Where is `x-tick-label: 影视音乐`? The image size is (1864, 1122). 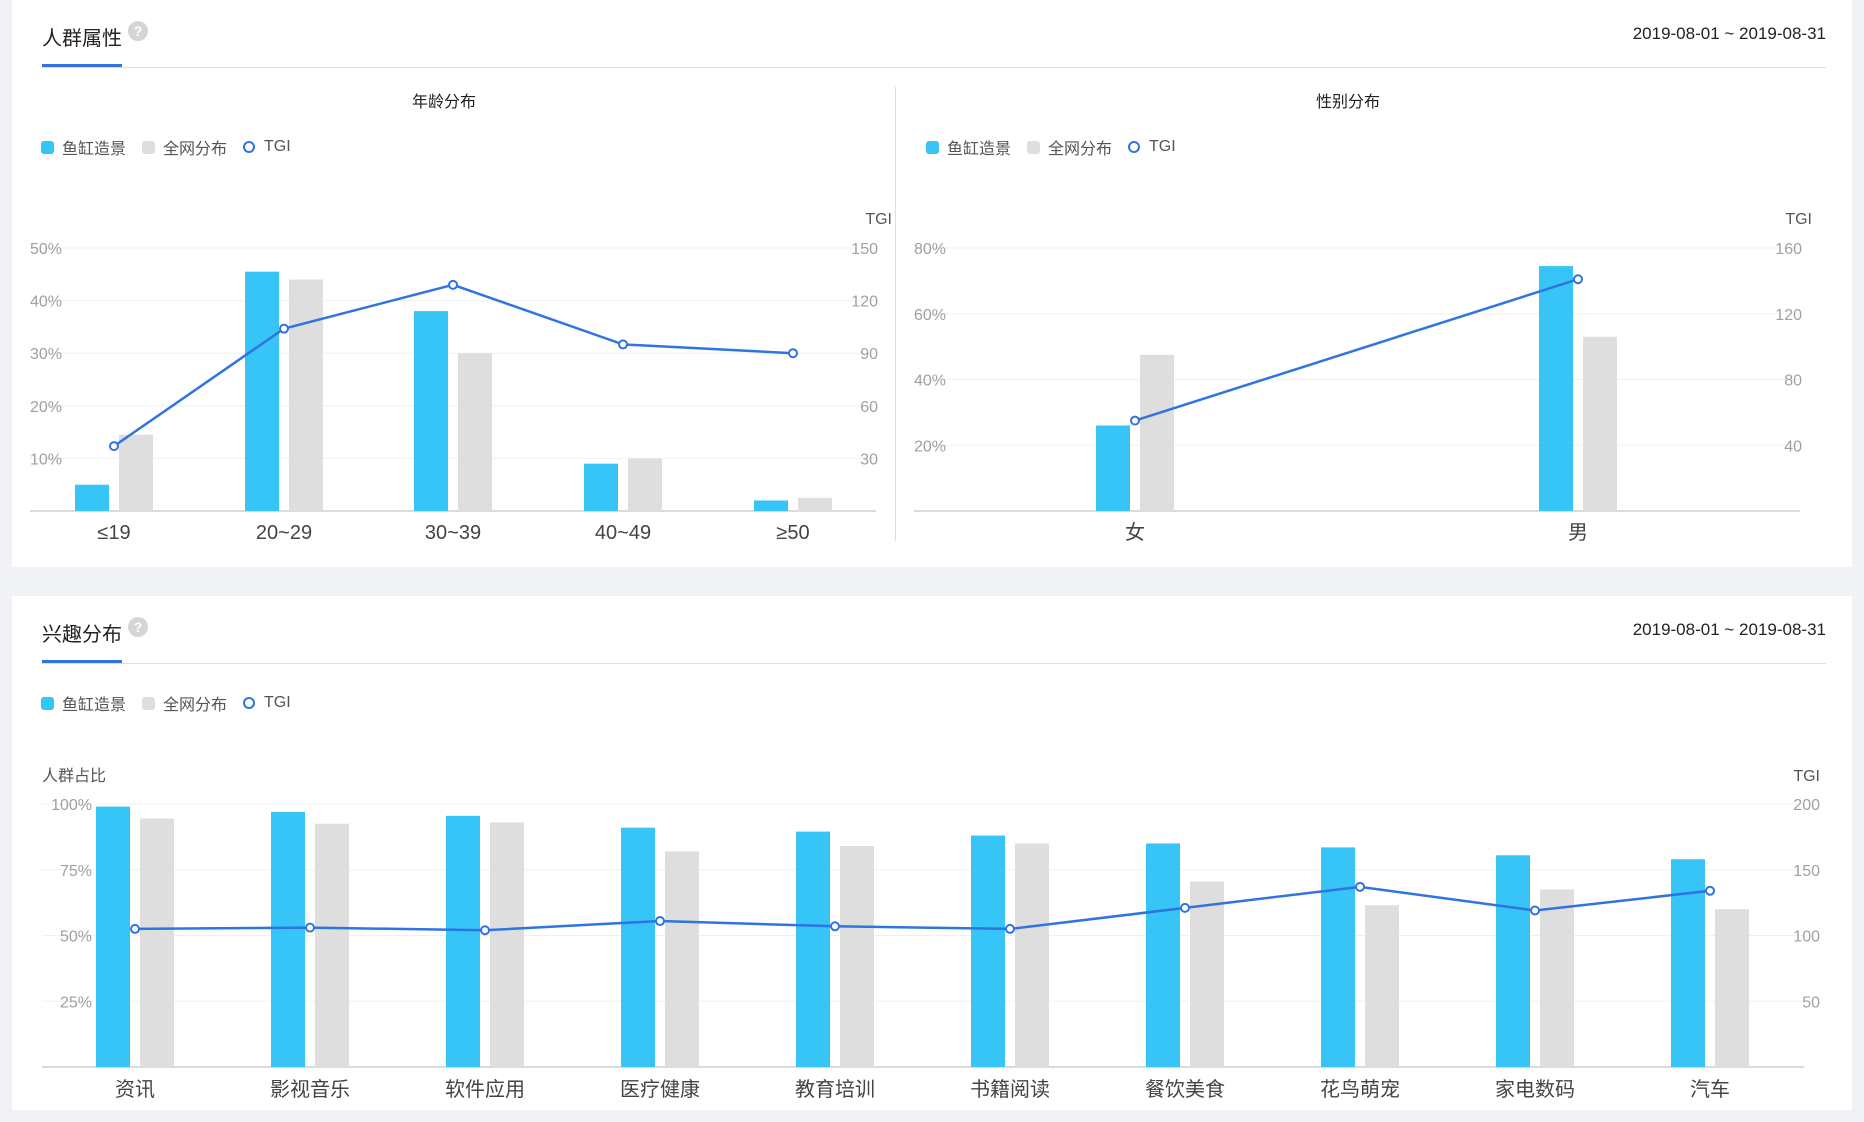 x-tick-label: 影视音乐 is located at coordinates (310, 1089).